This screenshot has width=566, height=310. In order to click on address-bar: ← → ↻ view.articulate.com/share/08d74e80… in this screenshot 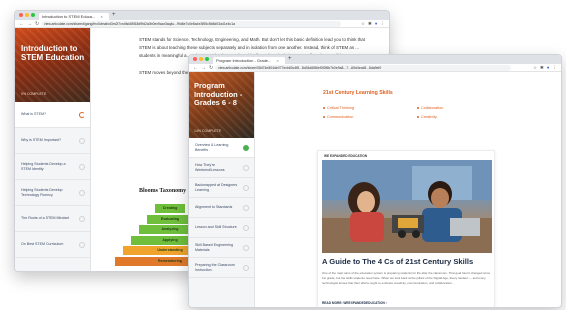, I will do `click(375, 68)`.